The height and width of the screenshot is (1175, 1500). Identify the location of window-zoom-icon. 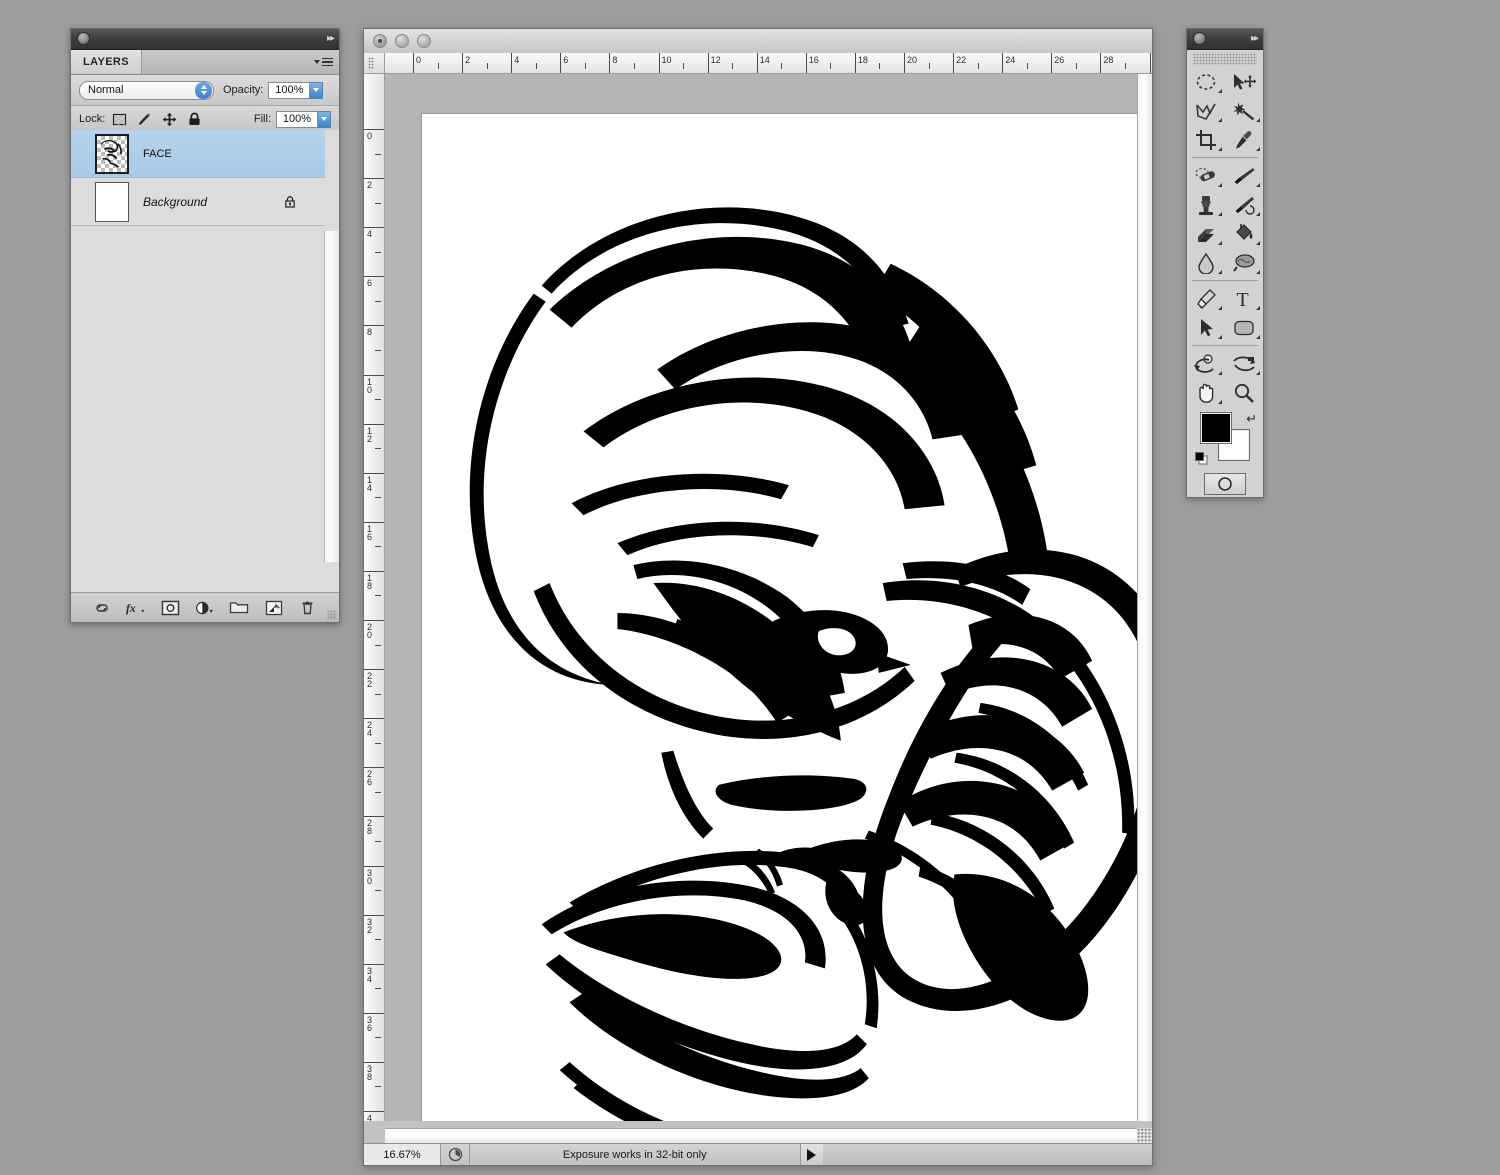
(424, 41).